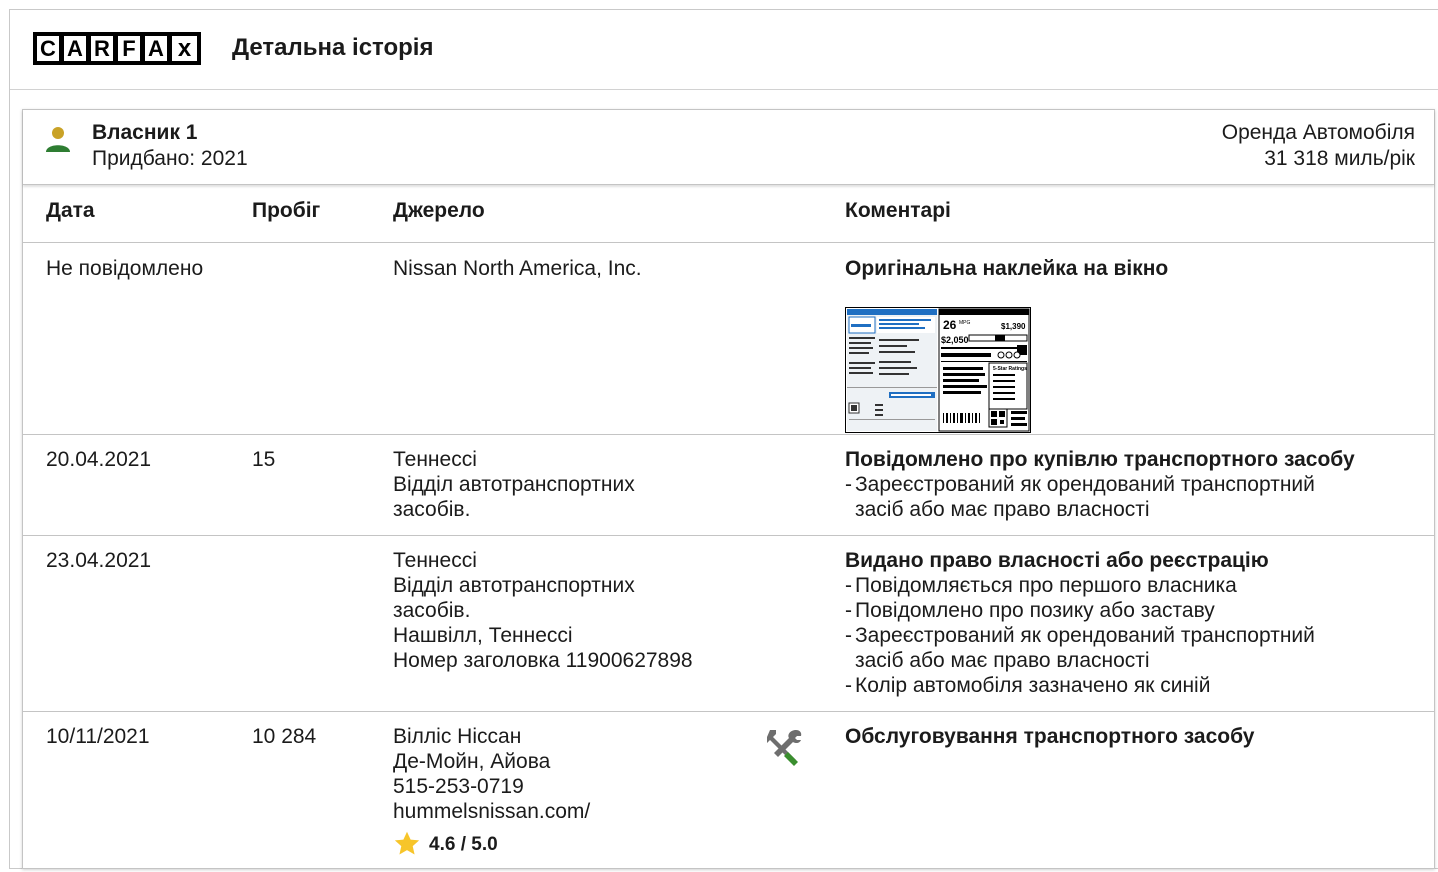  I want to click on dealer-rating: 4.6 / 5.0, so click(491, 844).